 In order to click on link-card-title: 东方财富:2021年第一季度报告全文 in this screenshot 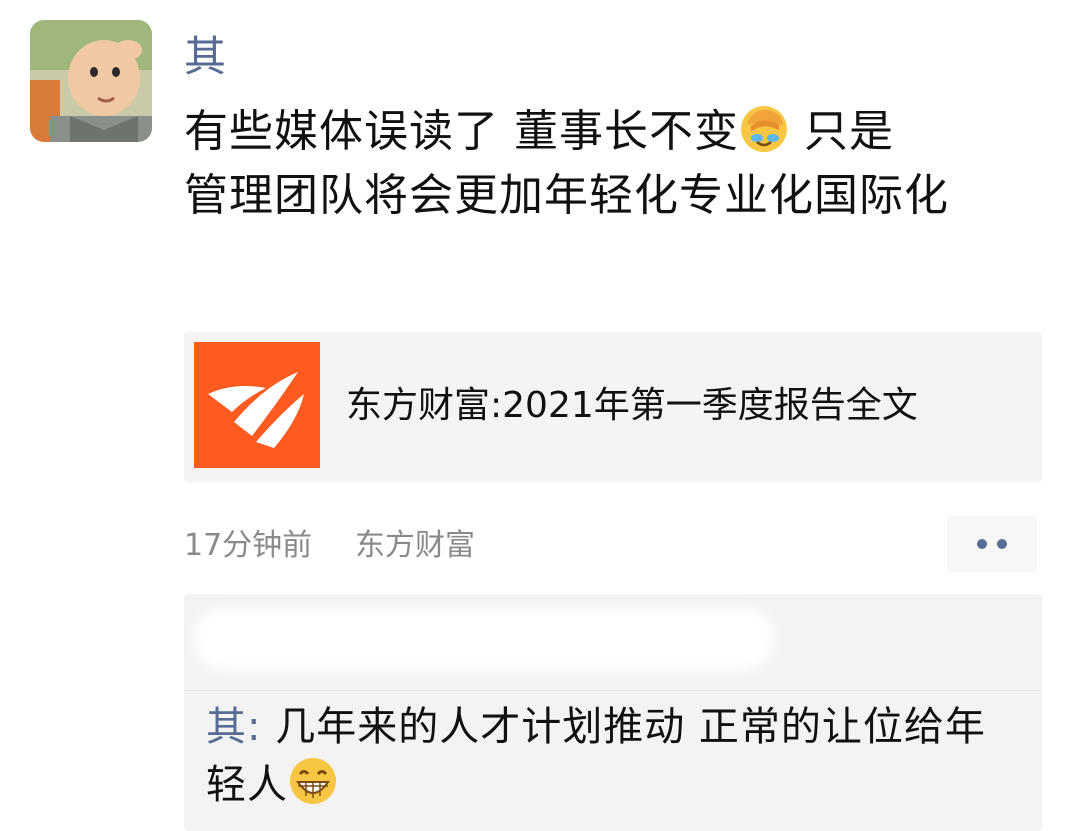, I will do `click(632, 405)`.